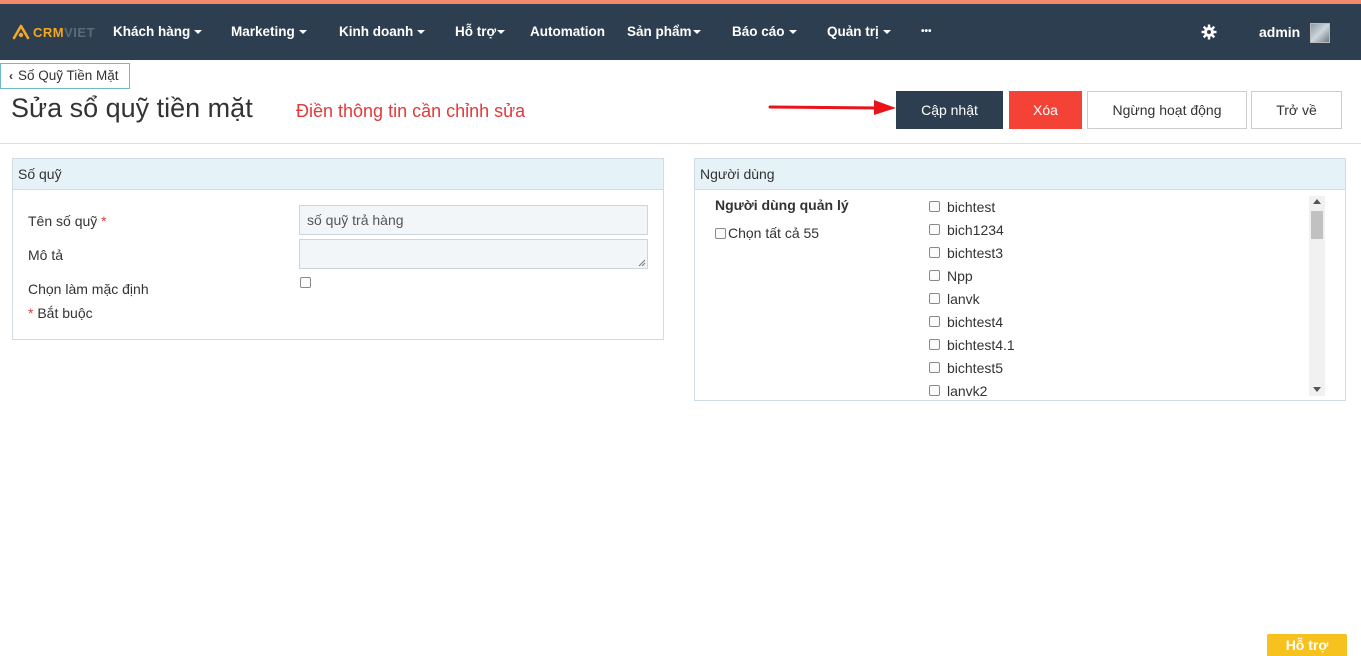 The width and height of the screenshot is (1361, 656). Describe the element at coordinates (382, 32) in the screenshot. I see `nav-item-sales: Kinh doanh` at that location.